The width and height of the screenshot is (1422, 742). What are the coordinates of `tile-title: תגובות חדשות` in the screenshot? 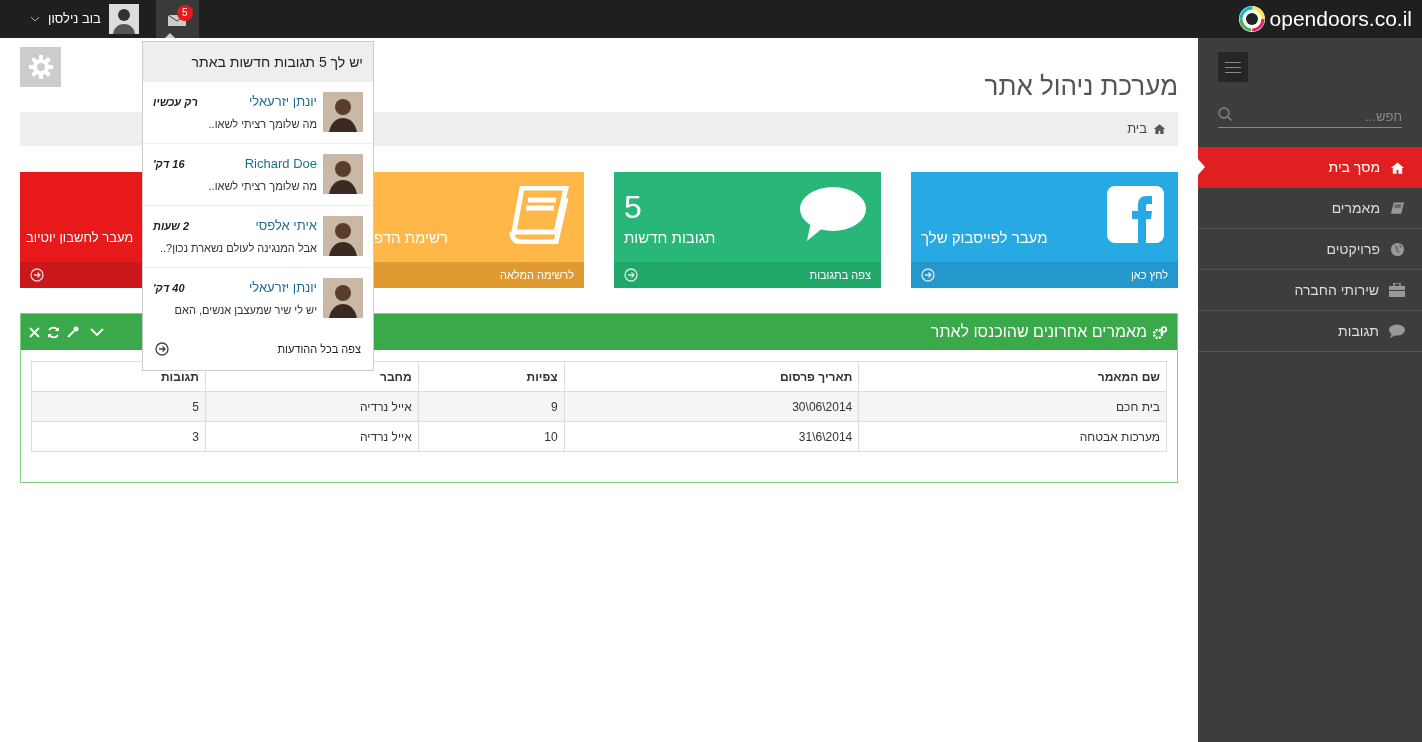 It's located at (670, 238).